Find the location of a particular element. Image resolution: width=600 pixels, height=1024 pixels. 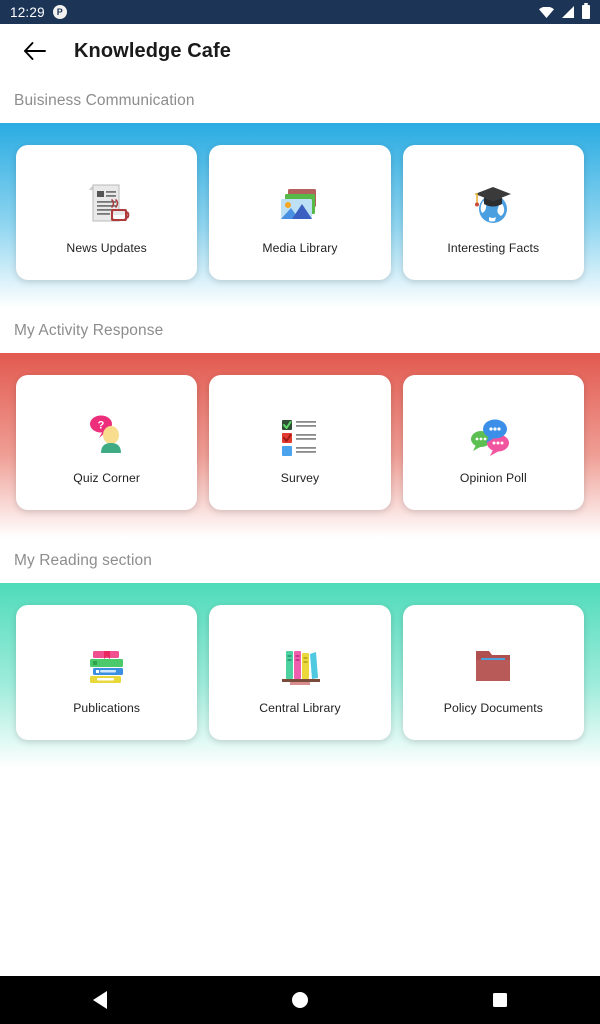

section-title-reading: My Reading section is located at coordinates (300, 560).